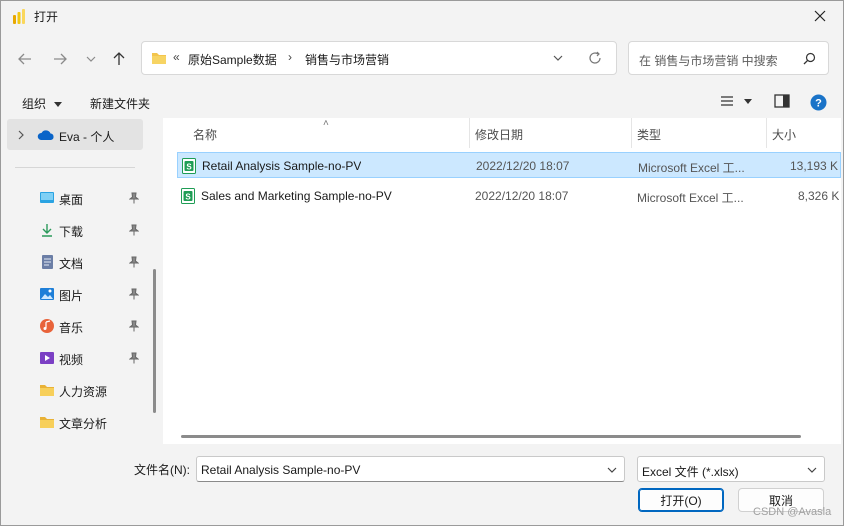 The width and height of the screenshot is (844, 526). I want to click on sidebar-scrollbar, so click(154, 341).